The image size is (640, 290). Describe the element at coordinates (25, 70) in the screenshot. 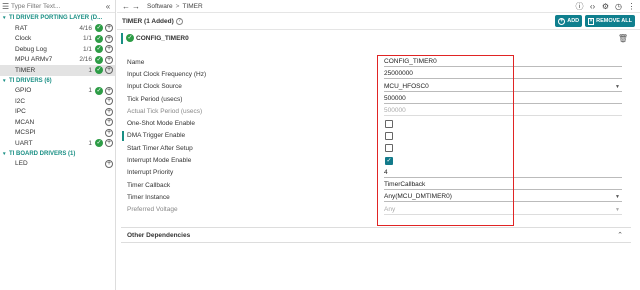

I see `sidebar-item-label: TIMER` at that location.